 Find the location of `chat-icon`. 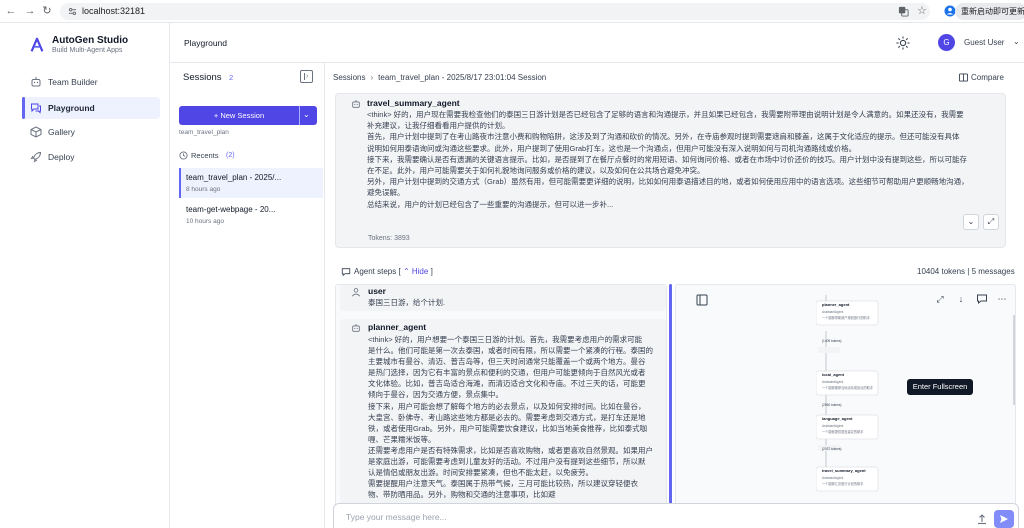

chat-icon is located at coordinates (36, 108).